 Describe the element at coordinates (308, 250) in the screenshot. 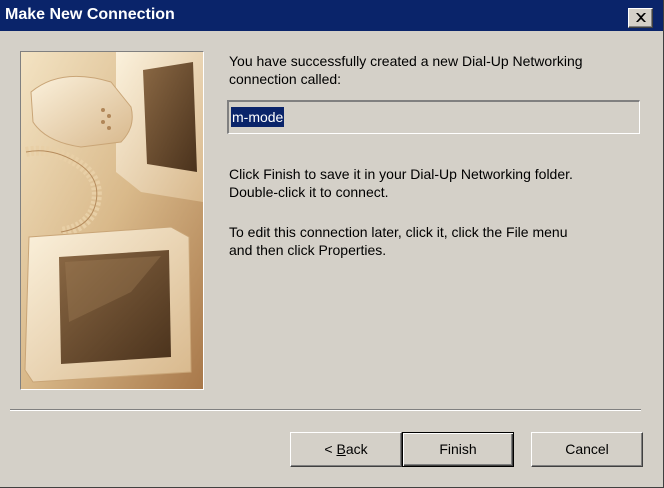

I see `edit-line-2: and then click Properties.` at that location.